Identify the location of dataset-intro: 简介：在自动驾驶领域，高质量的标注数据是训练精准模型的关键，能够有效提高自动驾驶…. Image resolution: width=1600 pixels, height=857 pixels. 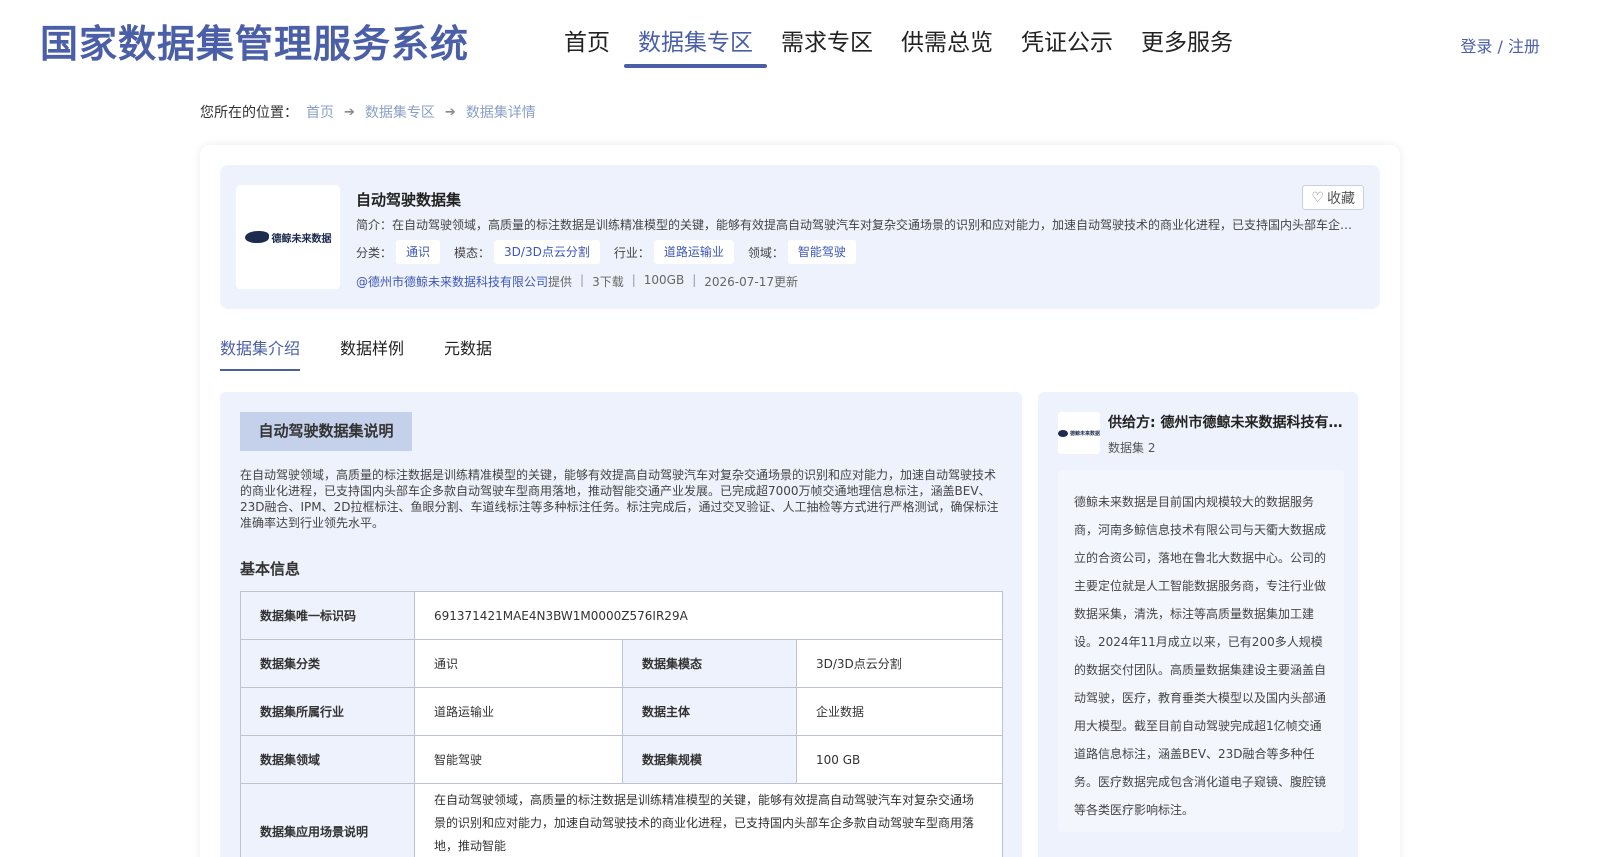
(856, 225).